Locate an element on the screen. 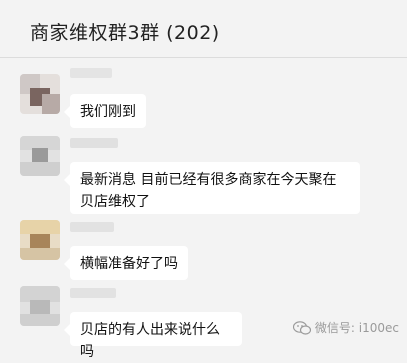  message-bubble: 我们刚到 is located at coordinates (105, 111).